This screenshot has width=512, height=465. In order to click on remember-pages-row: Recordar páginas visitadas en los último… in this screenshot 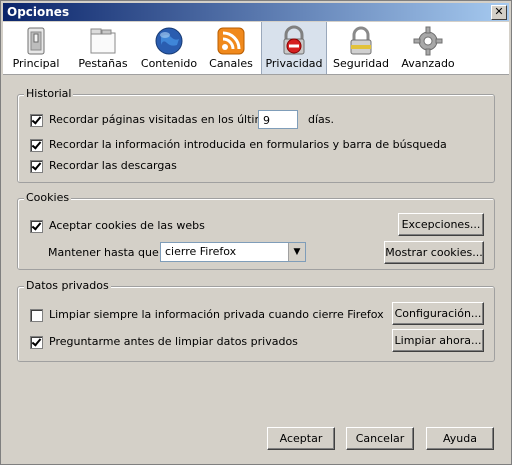, I will do `click(154, 120)`.